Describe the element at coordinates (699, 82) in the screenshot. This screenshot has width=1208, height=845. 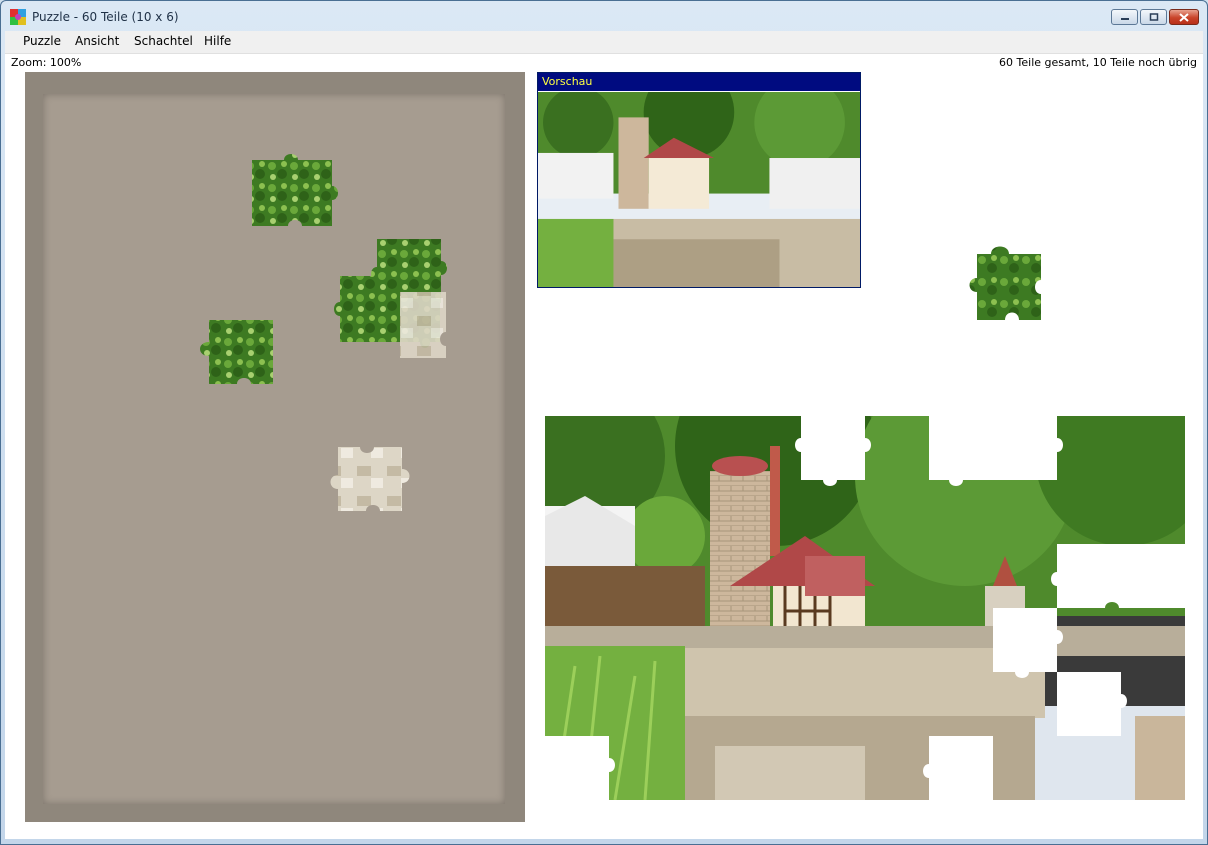
I see `preview-title: Vorschau` at that location.